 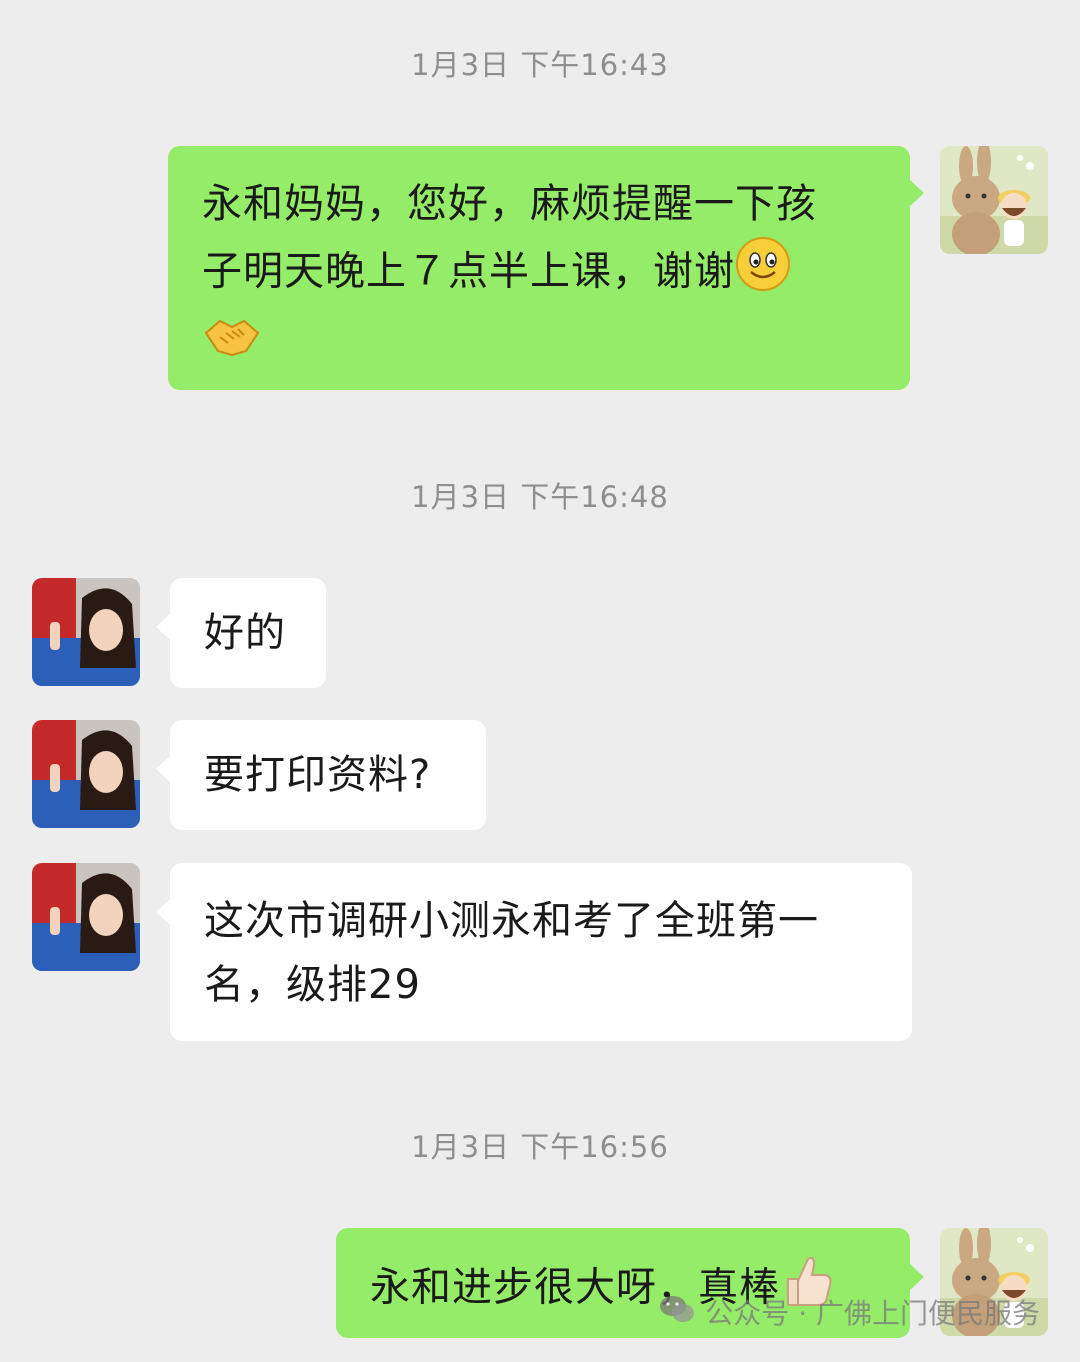 I want to click on timestamp: 1月3日 下午16:43, so click(x=540, y=65).